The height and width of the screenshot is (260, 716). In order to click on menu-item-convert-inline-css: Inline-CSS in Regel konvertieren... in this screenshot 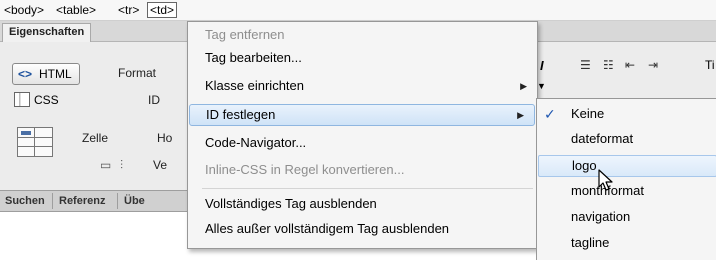, I will do `click(305, 169)`.